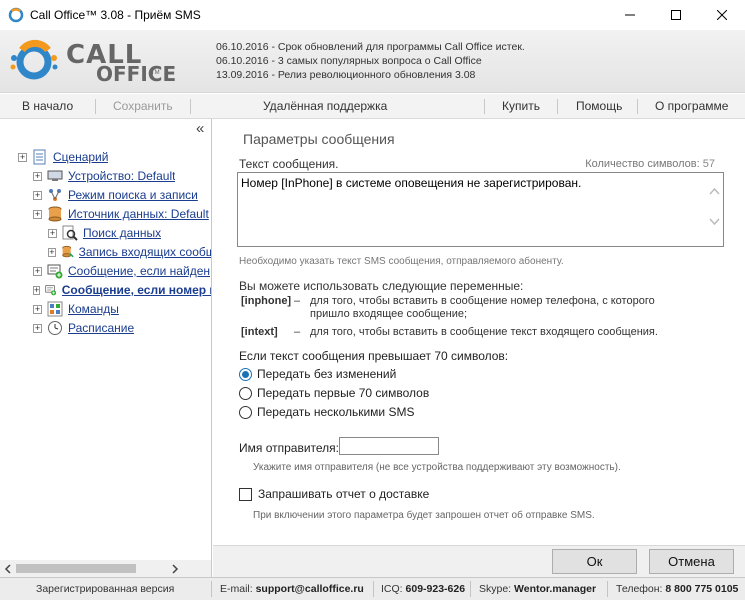  What do you see at coordinates (145, 252) in the screenshot?
I see `tree-item-label: Запись входящих сообщений` at bounding box center [145, 252].